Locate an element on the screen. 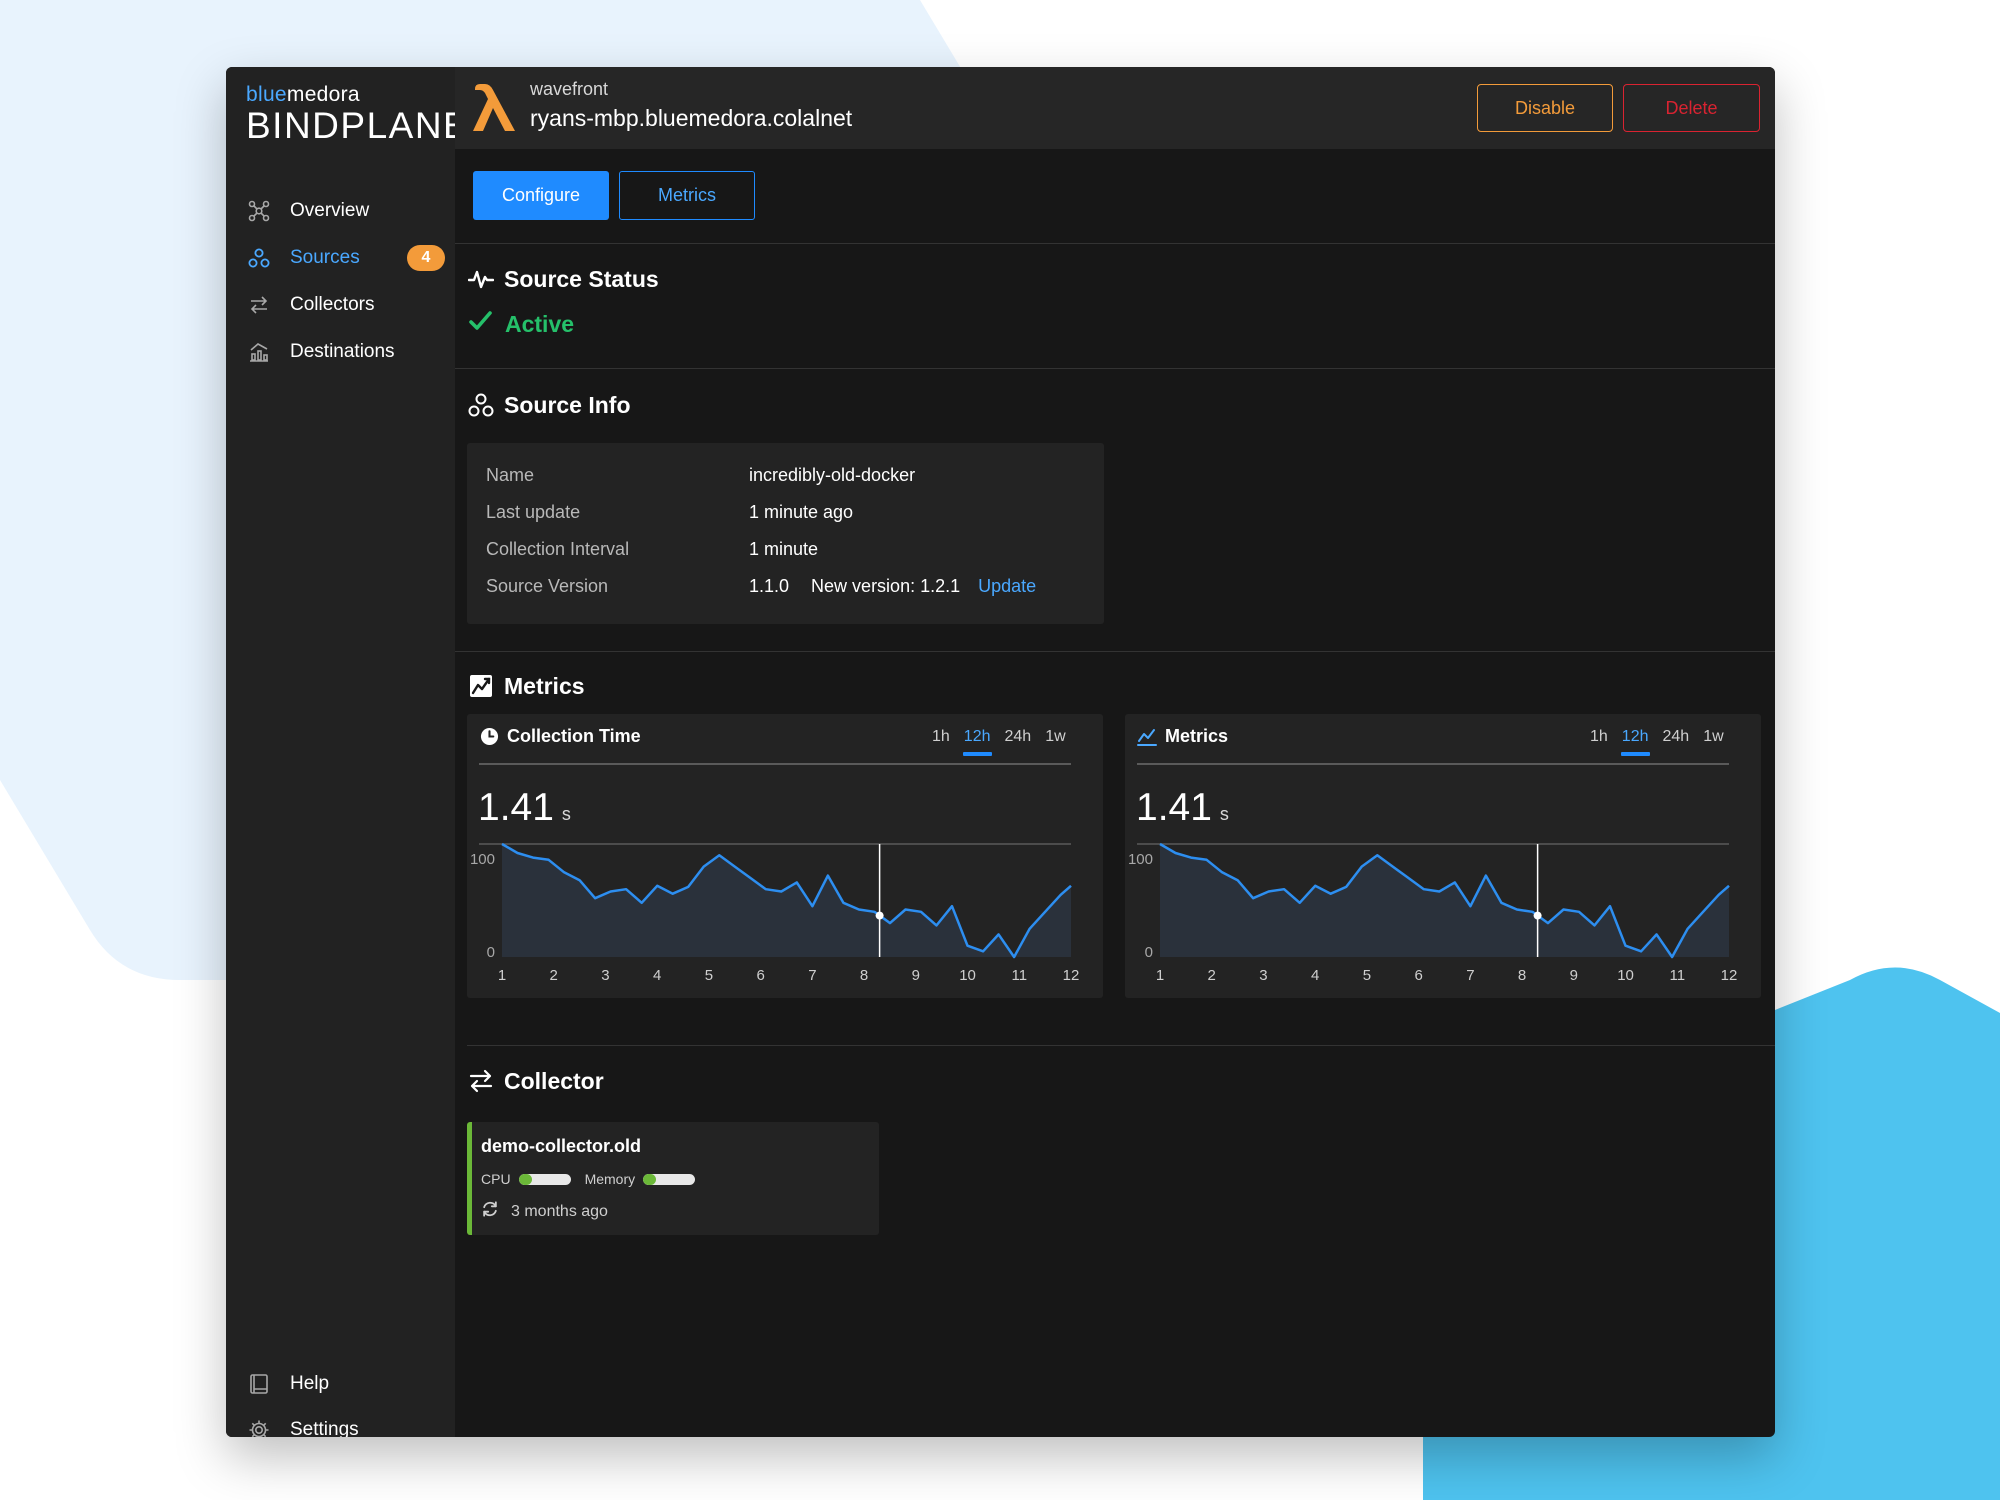 The height and width of the screenshot is (1500, 2000). metrics-chart: 01001 2 3 4 5 6 7 8 9 10 11 12 is located at coordinates (1433, 913).